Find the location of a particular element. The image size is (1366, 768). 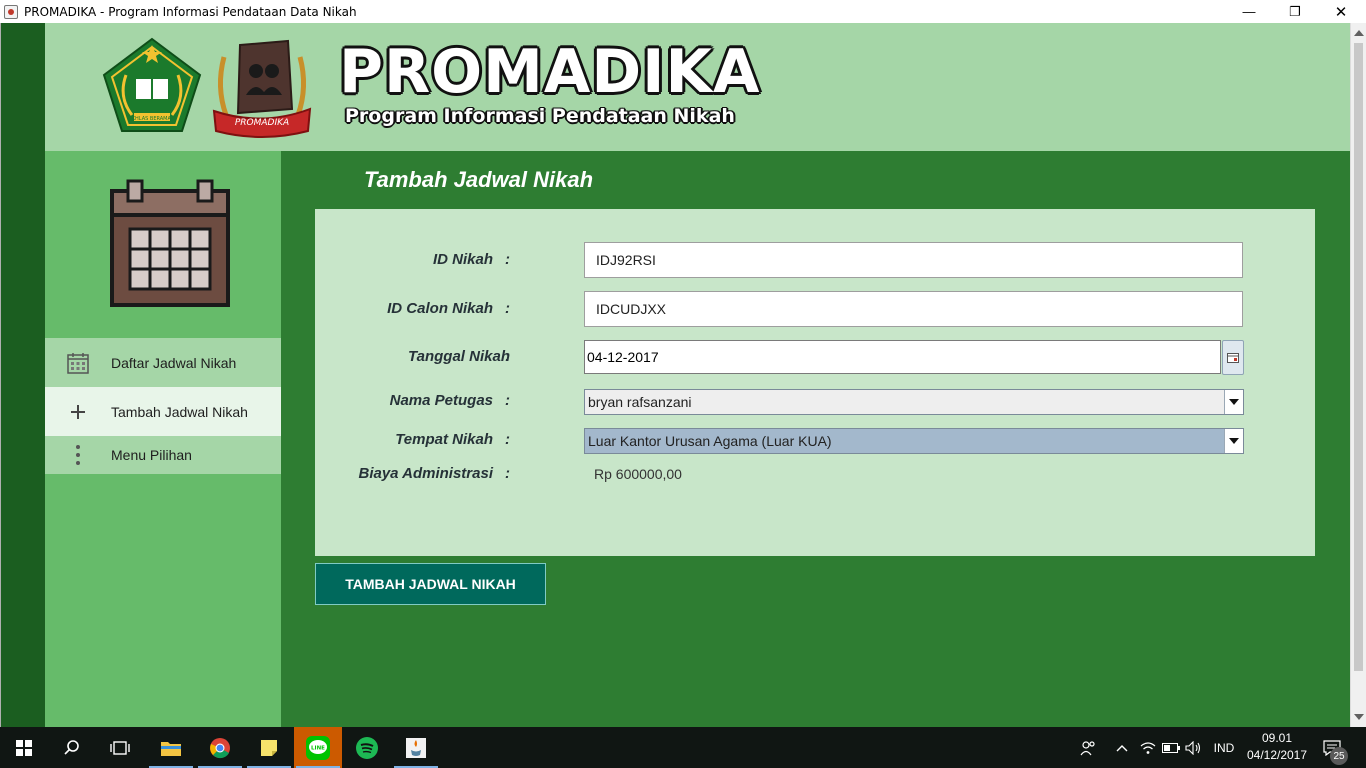

sidebar-item-label: Menu Pilihan is located at coordinates (151, 455).